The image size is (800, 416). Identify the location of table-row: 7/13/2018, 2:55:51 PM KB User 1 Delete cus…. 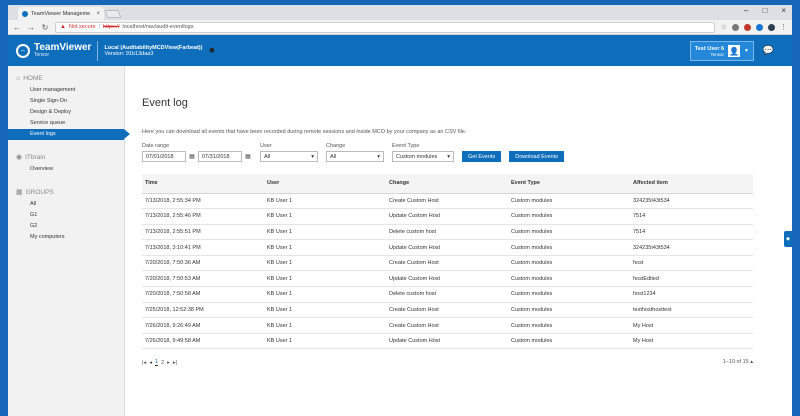
(447, 232).